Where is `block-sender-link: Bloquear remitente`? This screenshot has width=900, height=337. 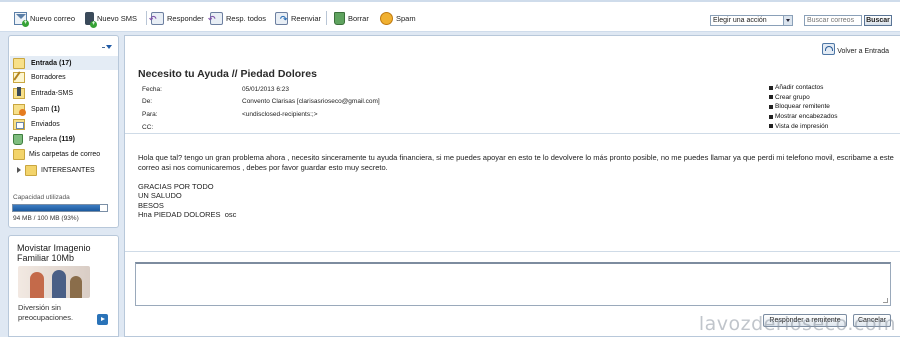
block-sender-link: Bloquear remitente is located at coordinates (803, 107).